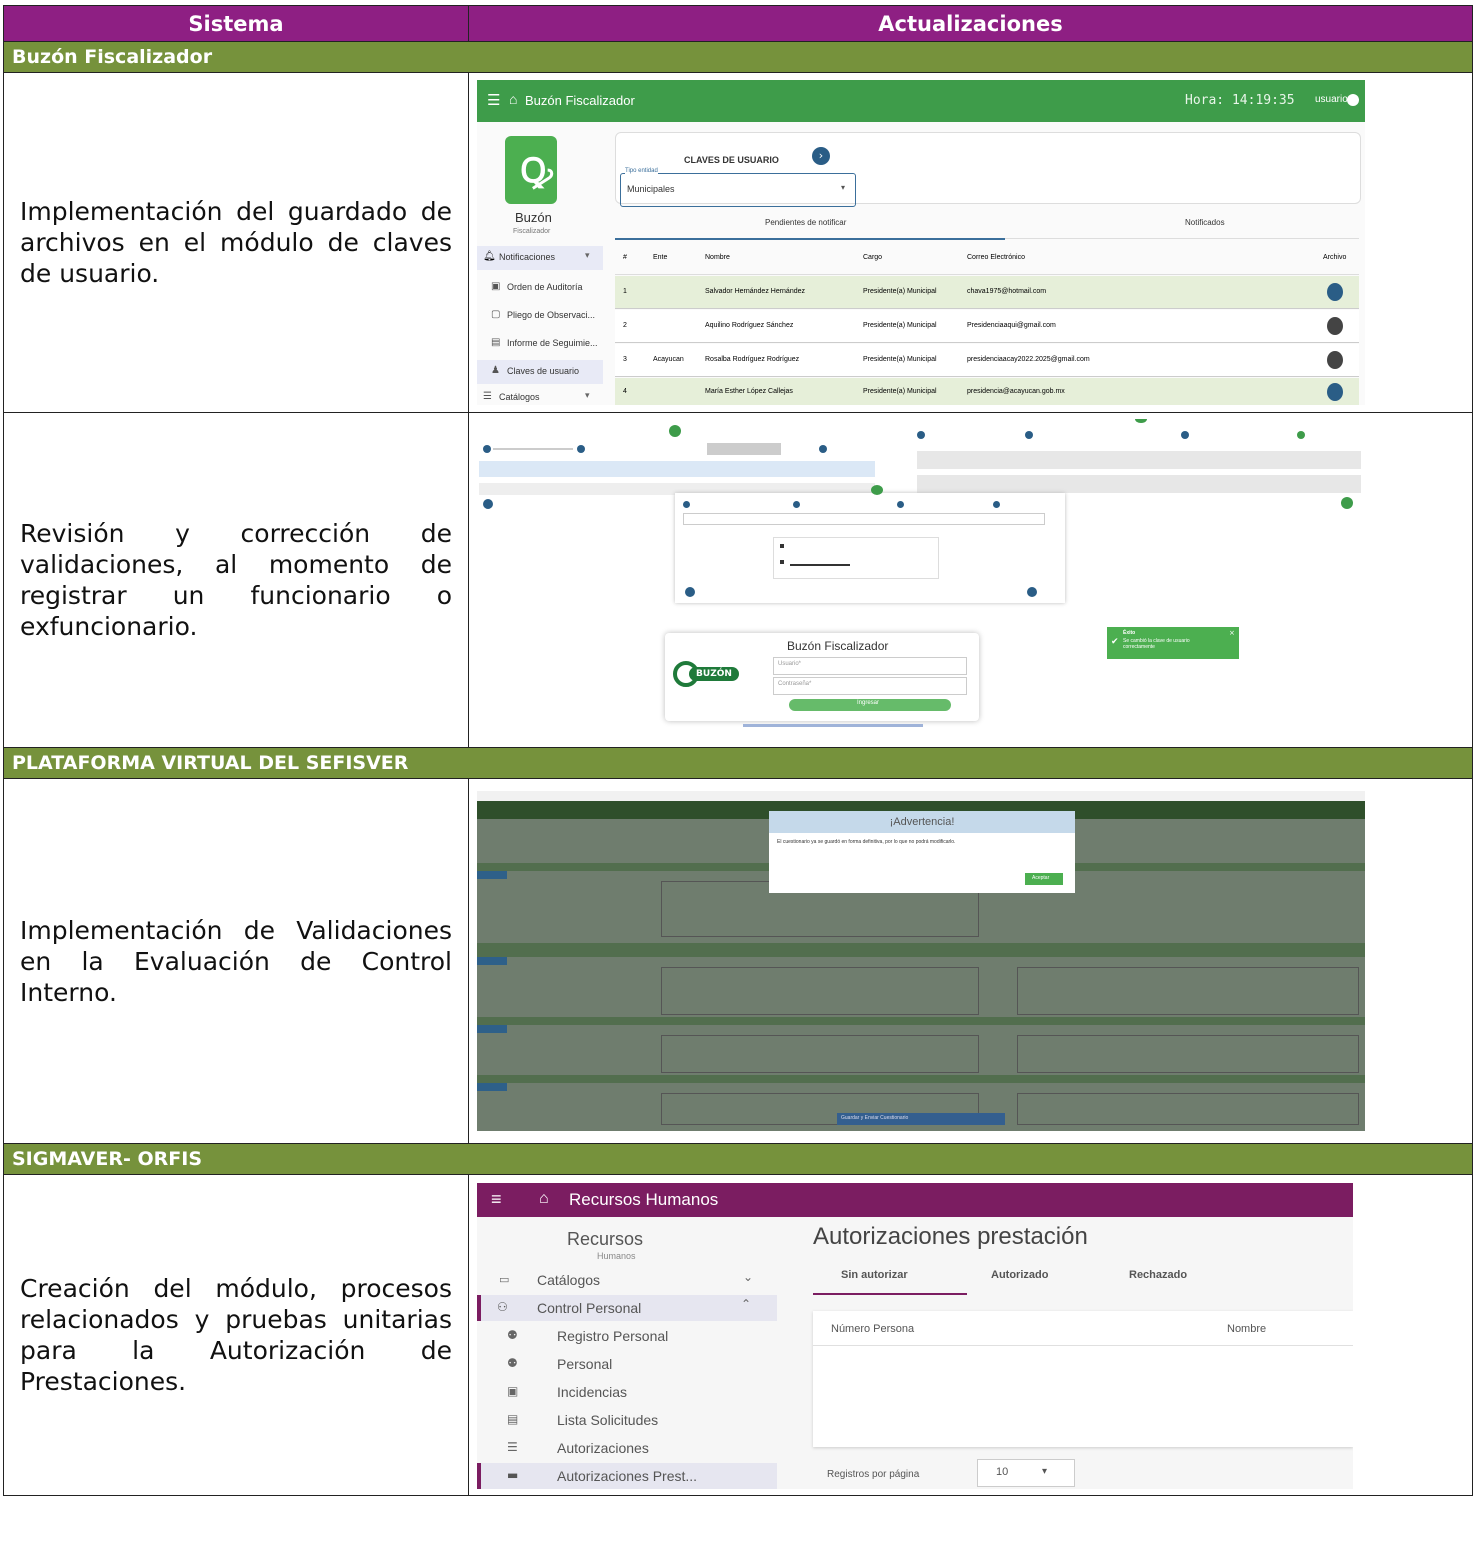  Describe the element at coordinates (873, 257) in the screenshot. I see `col-header: Cargo` at that location.